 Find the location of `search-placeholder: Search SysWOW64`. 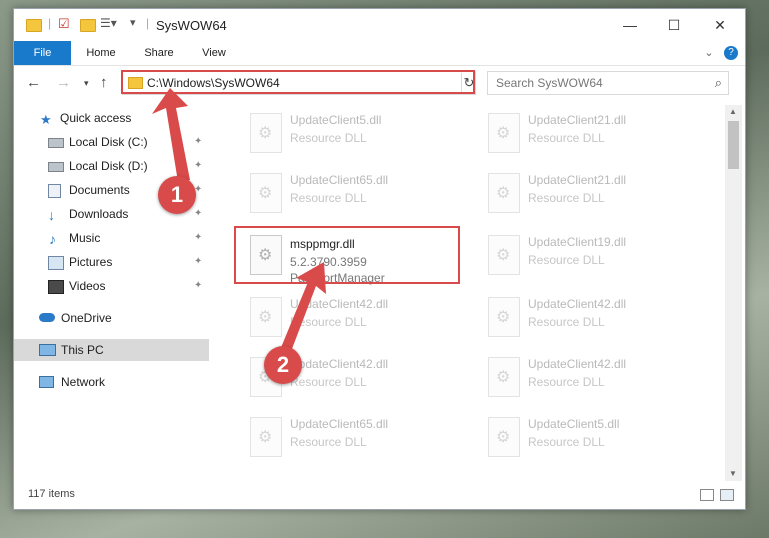

search-placeholder: Search SysWOW64 is located at coordinates (549, 83).